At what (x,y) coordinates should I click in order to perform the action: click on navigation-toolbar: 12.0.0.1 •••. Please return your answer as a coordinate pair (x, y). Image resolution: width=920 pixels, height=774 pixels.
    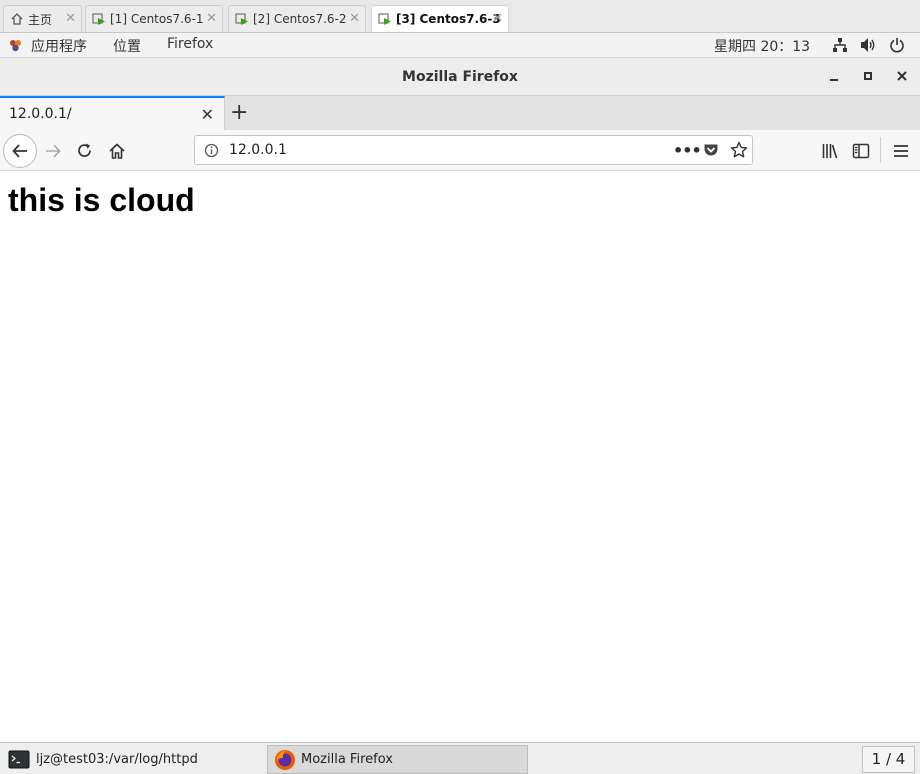
    Looking at the image, I should click on (460, 150).